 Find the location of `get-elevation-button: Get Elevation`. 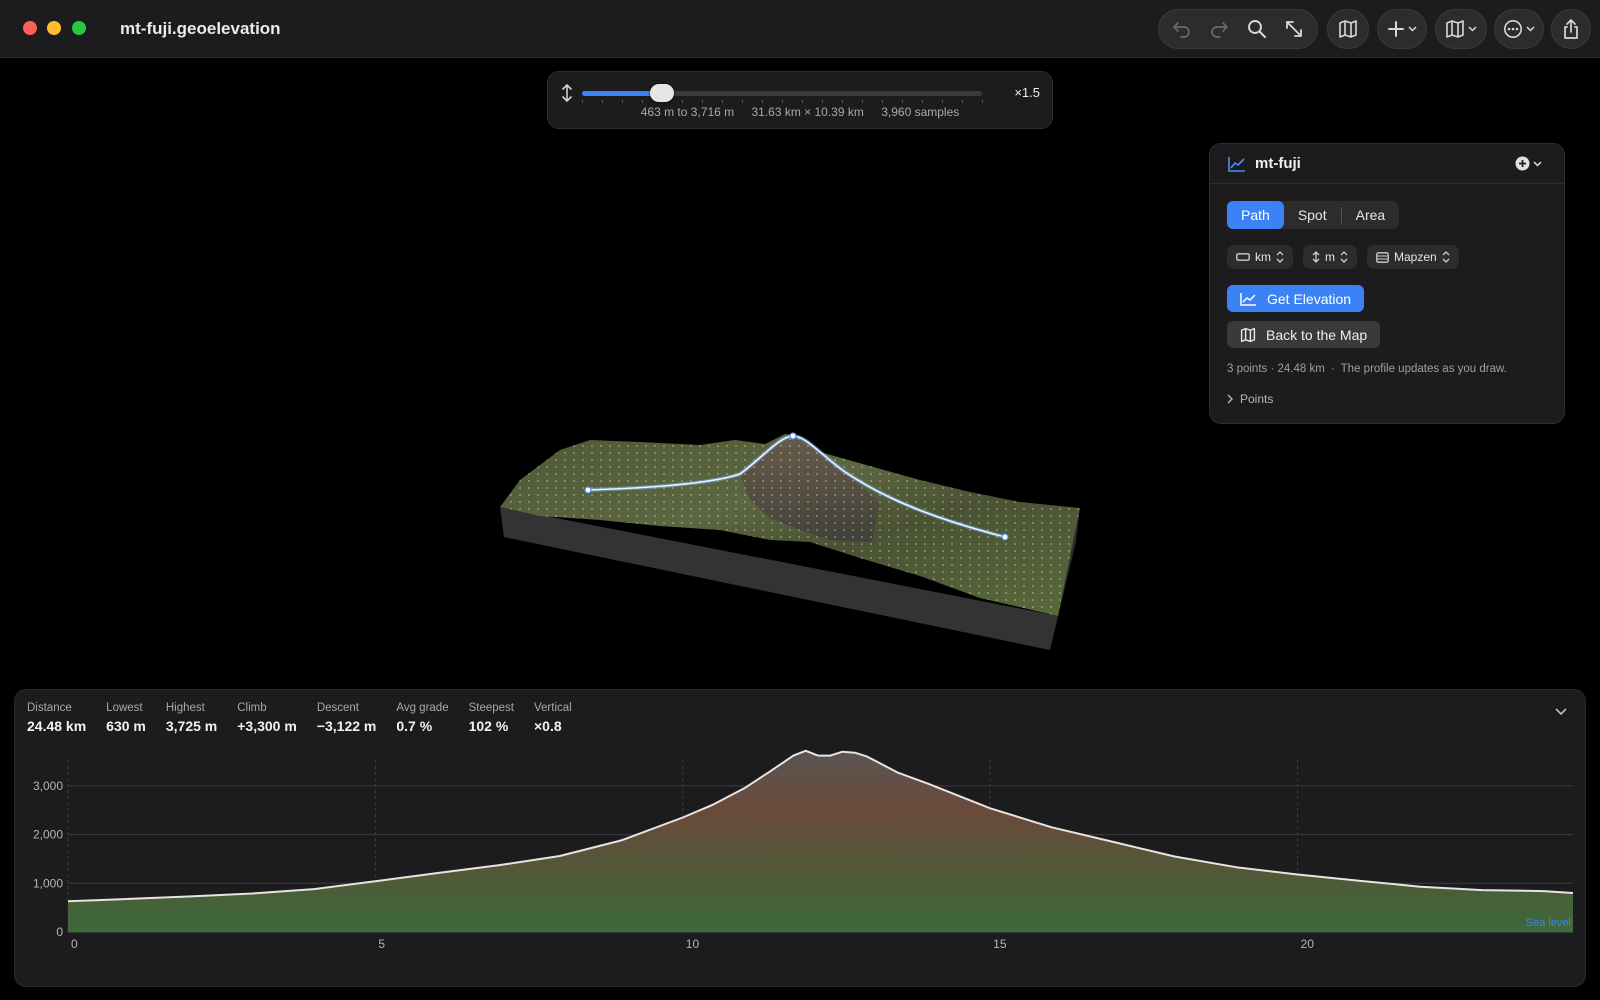

get-elevation-button: Get Elevation is located at coordinates (1296, 298).